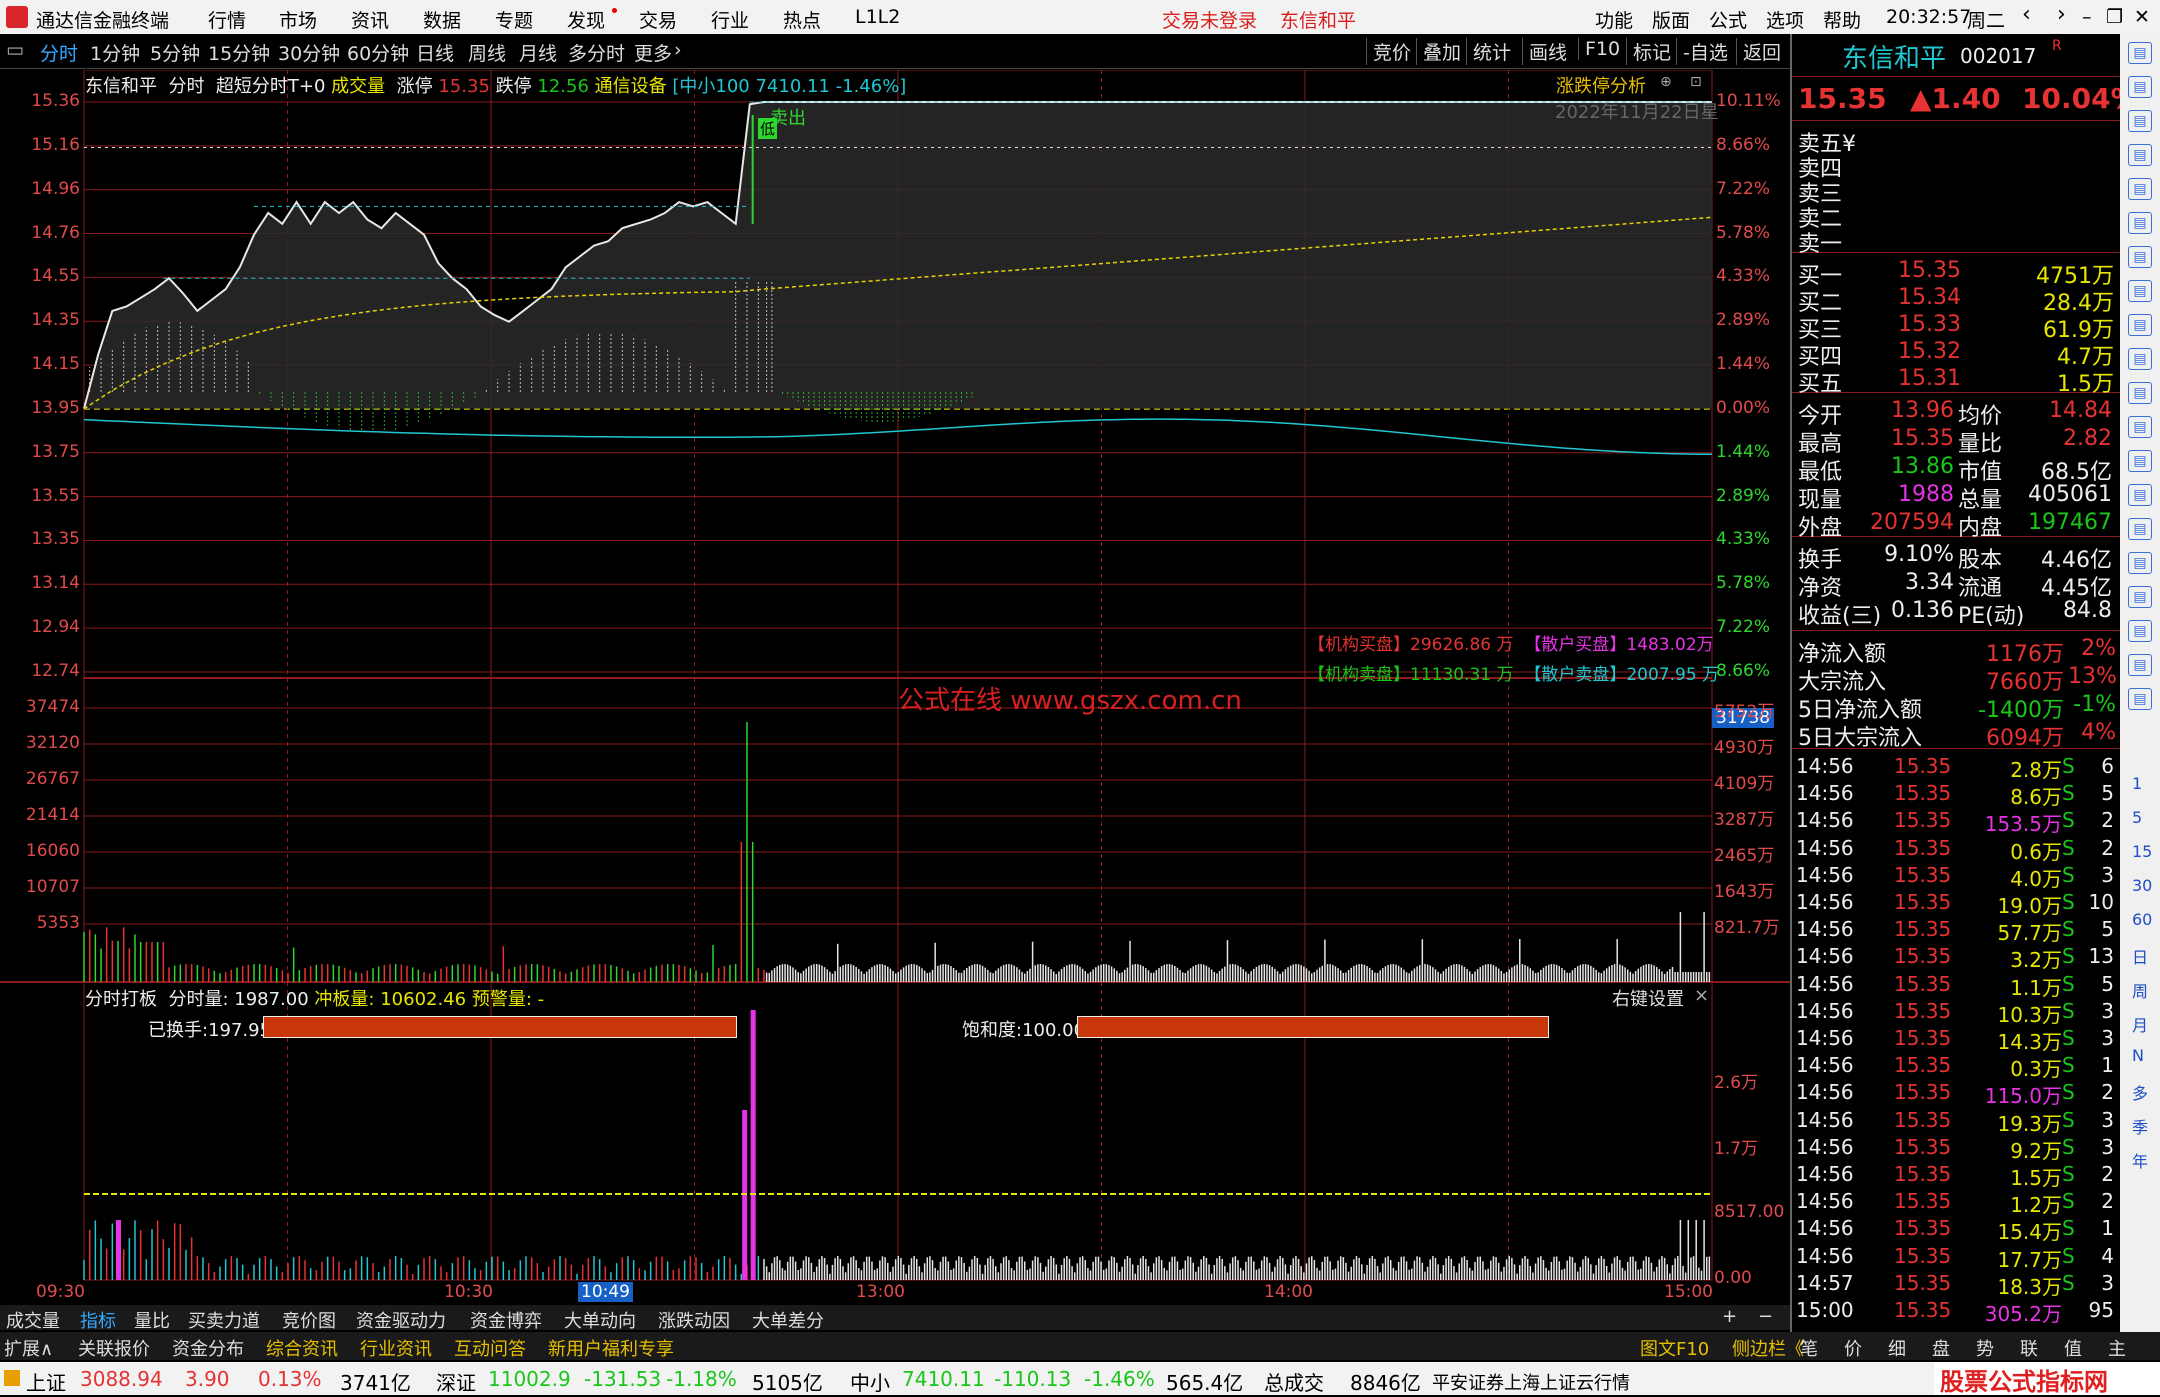 The width and height of the screenshot is (2160, 1397). I want to click on period-shortcut: 年, so click(2140, 1160).